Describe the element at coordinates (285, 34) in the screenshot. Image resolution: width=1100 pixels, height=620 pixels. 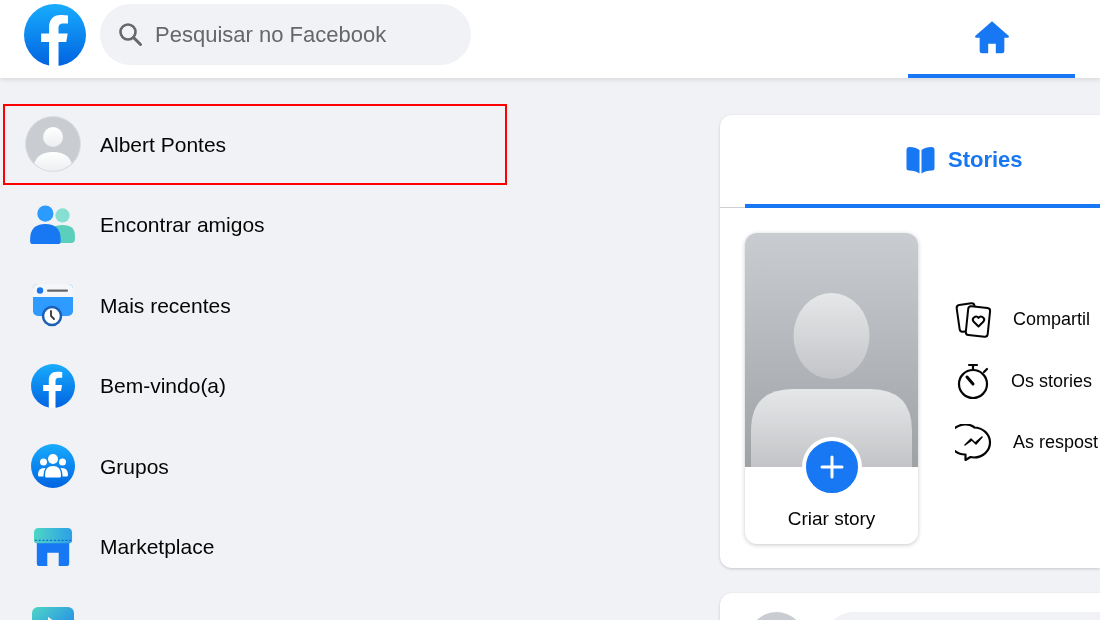
I see `search-field: Pesquisar no Facebook` at that location.